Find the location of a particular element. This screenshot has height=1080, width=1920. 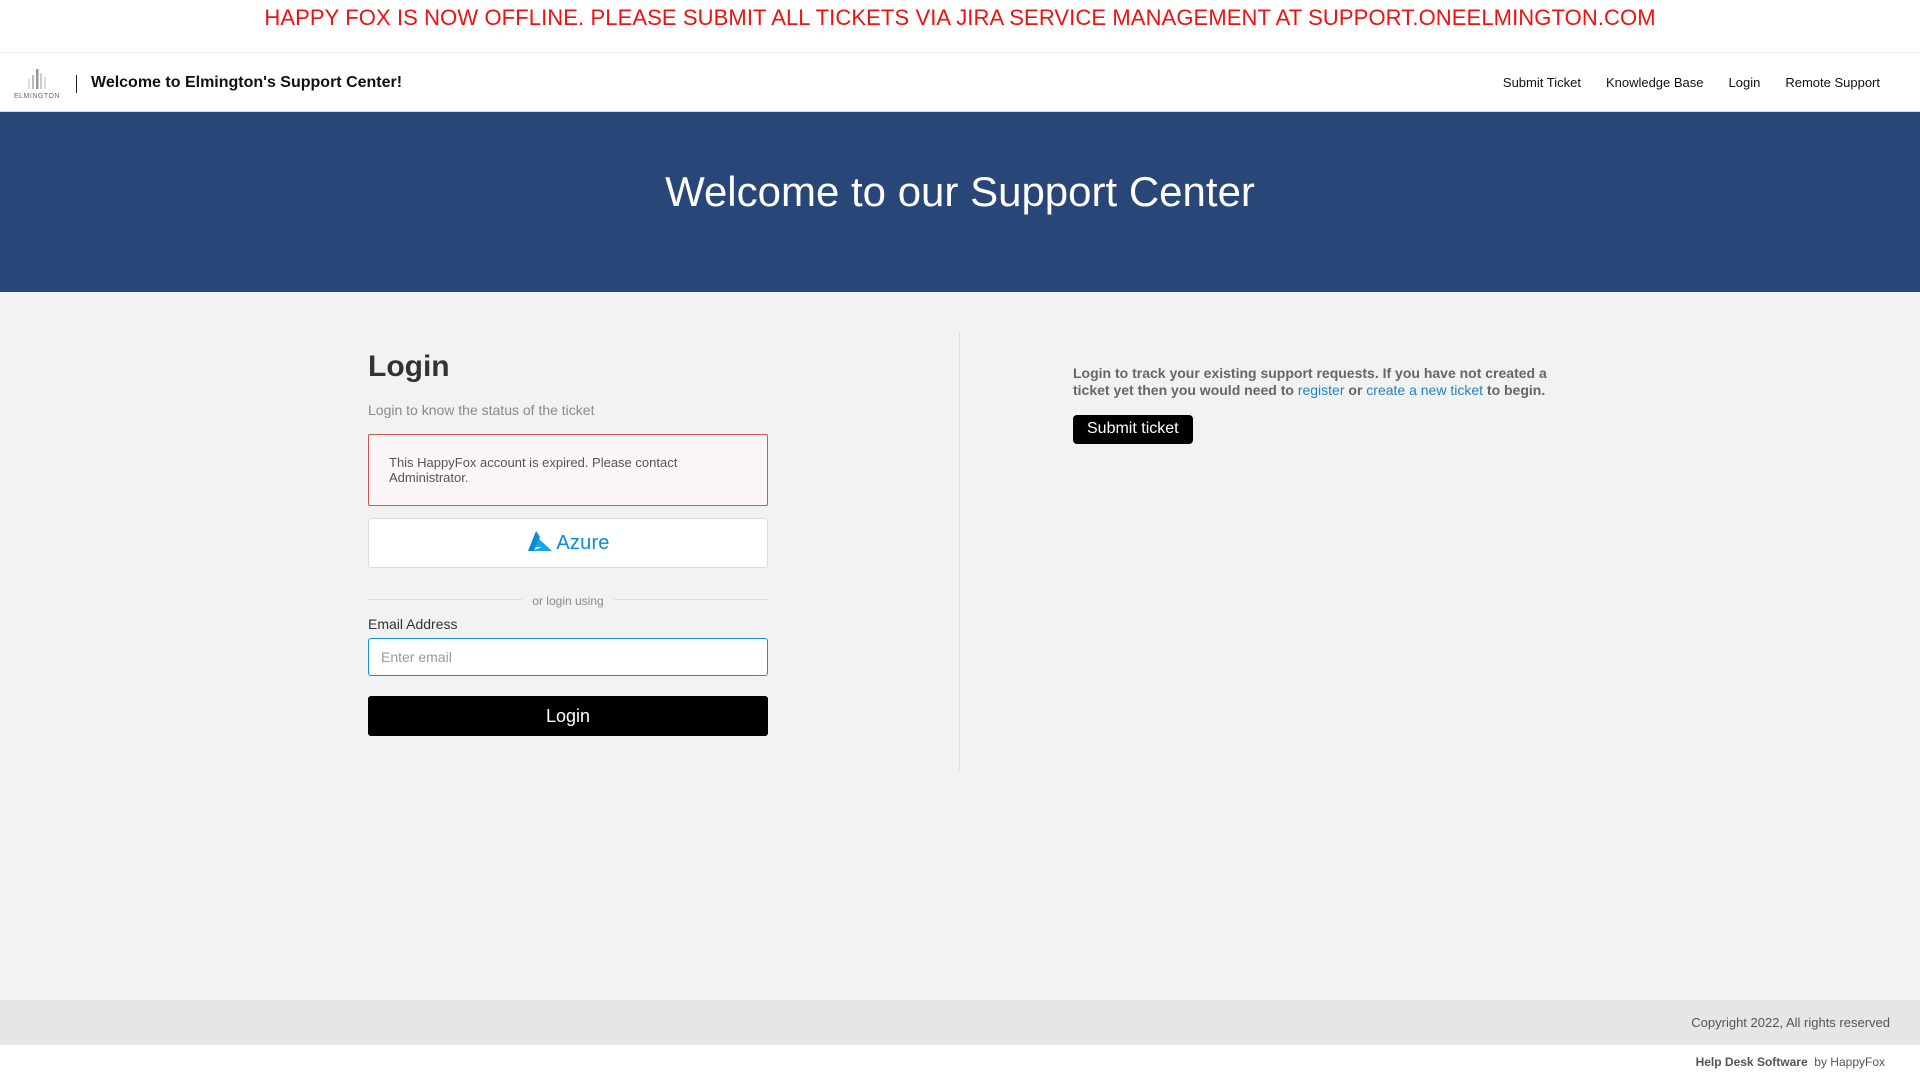

or-divider: or login using is located at coordinates (568, 600).